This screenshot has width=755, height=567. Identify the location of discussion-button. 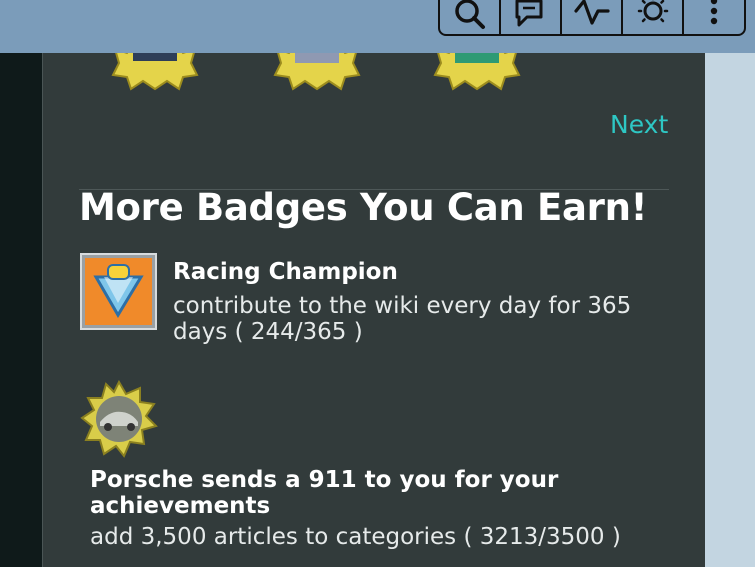
(531, 17).